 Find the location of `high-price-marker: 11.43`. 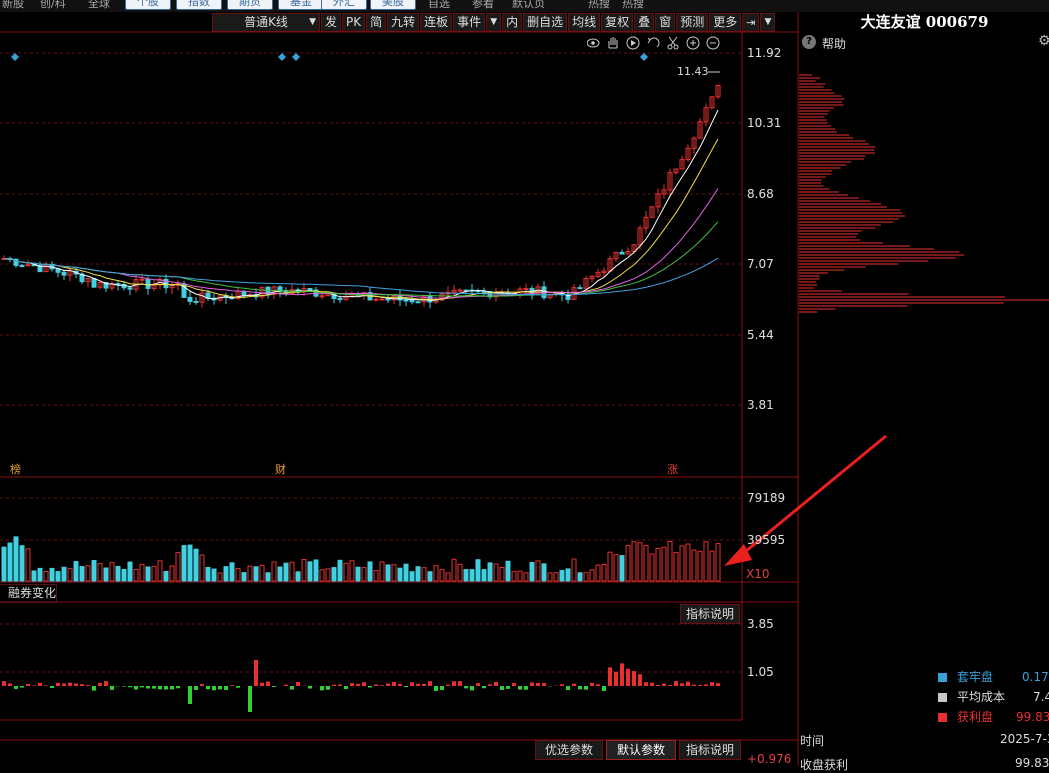

high-price-marker: 11.43 is located at coordinates (693, 71).